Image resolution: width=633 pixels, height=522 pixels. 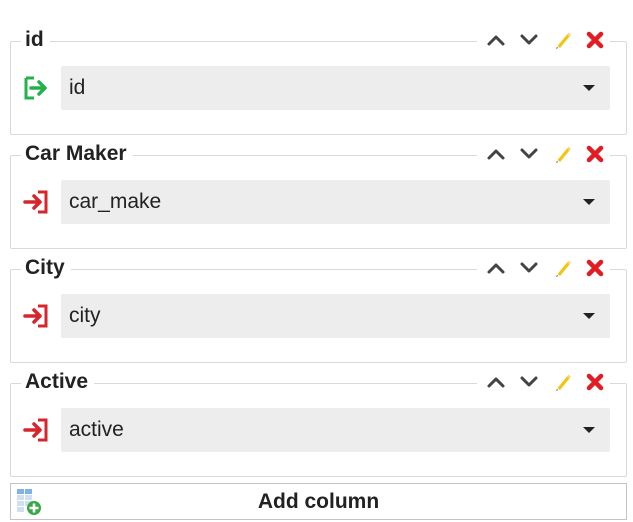 What do you see at coordinates (335, 316) in the screenshot?
I see `field-select: city` at bounding box center [335, 316].